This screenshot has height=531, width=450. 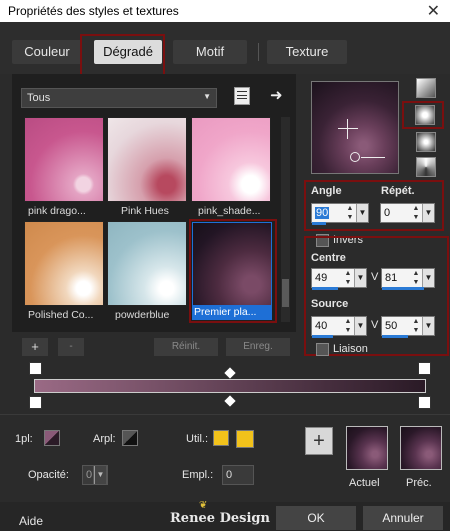 I want to click on reset-button: Réinit., so click(x=186, y=347).